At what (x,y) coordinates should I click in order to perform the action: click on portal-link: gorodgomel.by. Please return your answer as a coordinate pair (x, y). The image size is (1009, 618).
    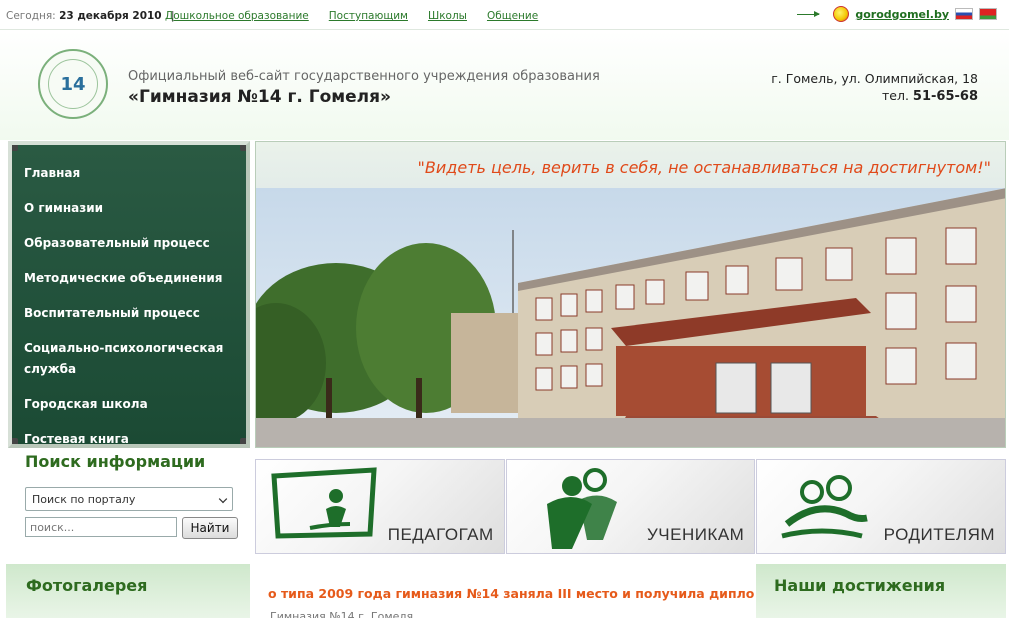
    Looking at the image, I should click on (902, 14).